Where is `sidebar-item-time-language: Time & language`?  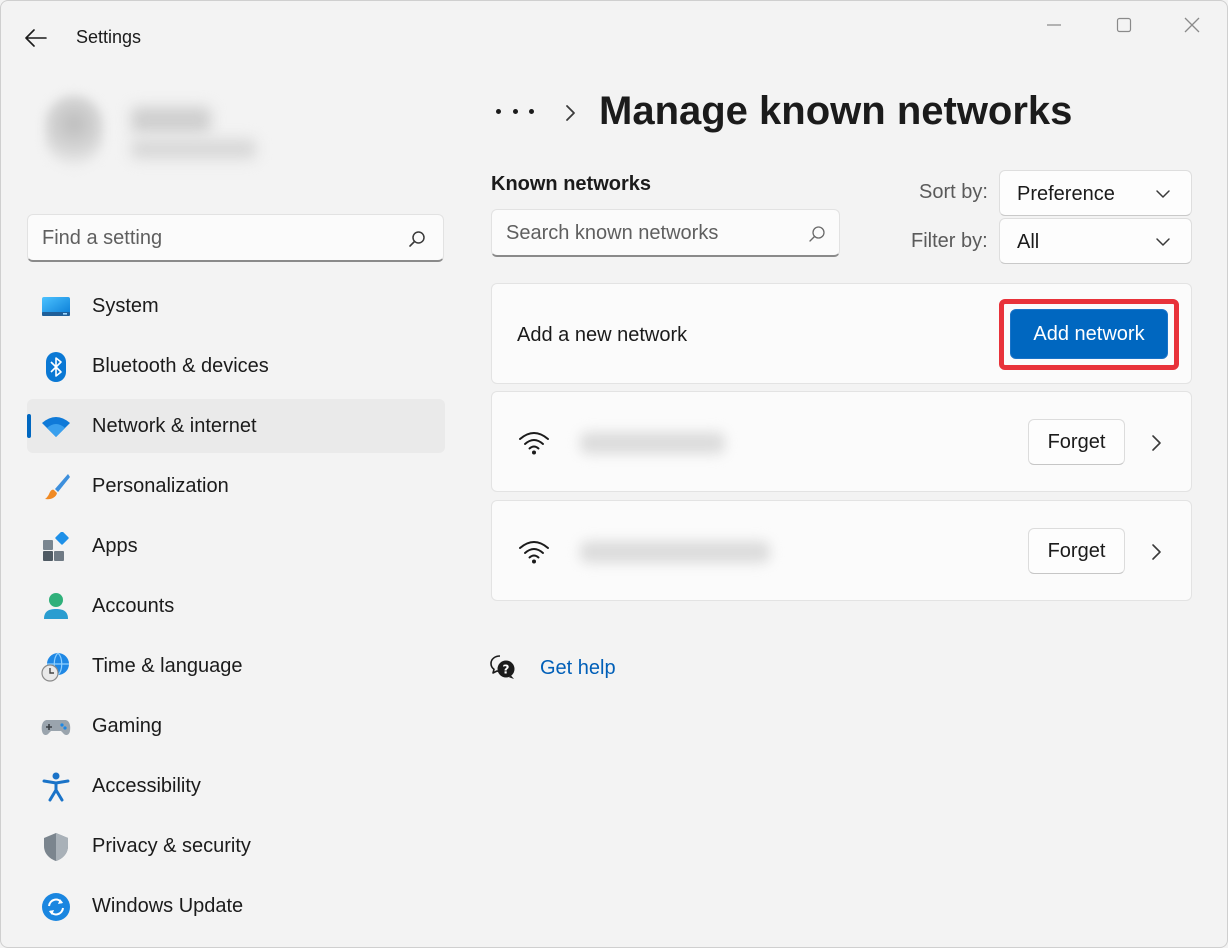 sidebar-item-time-language: Time & language is located at coordinates (236, 666).